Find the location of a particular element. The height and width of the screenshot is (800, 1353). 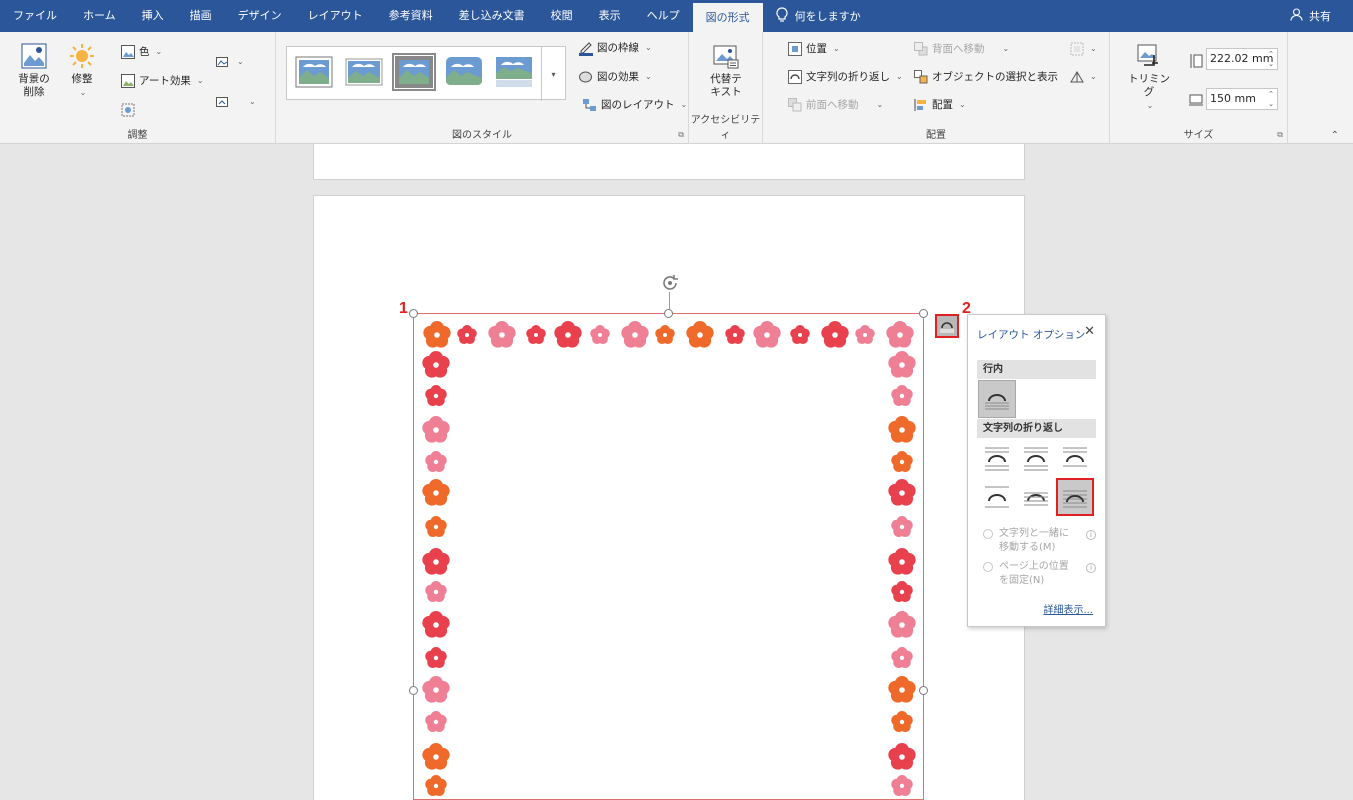

crop-button: トリミング ⌄ is located at coordinates (1149, 77).